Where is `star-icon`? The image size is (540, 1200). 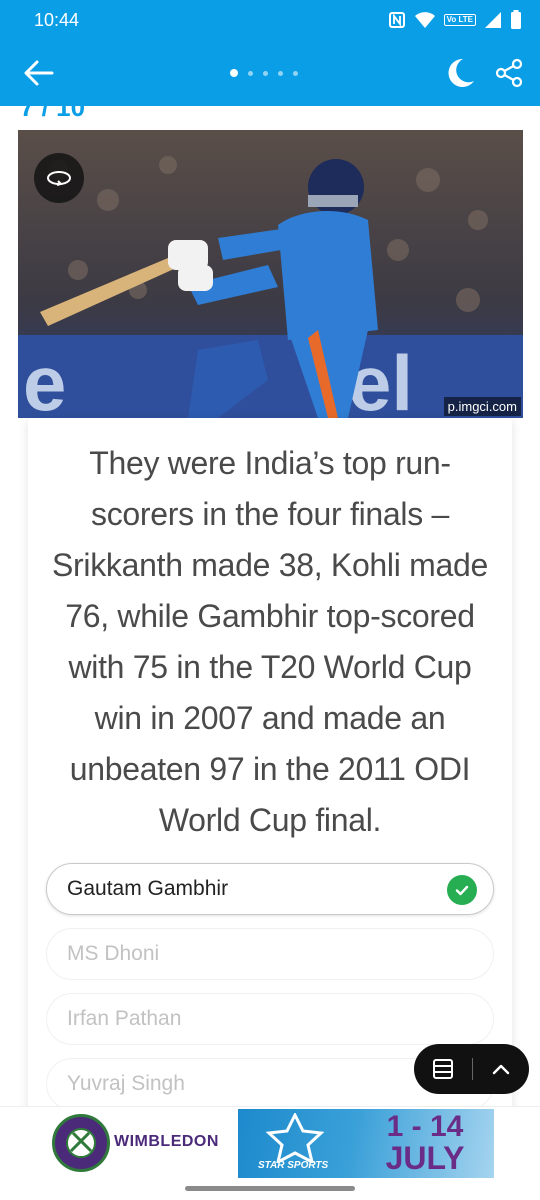
star-icon is located at coordinates (295, 1138).